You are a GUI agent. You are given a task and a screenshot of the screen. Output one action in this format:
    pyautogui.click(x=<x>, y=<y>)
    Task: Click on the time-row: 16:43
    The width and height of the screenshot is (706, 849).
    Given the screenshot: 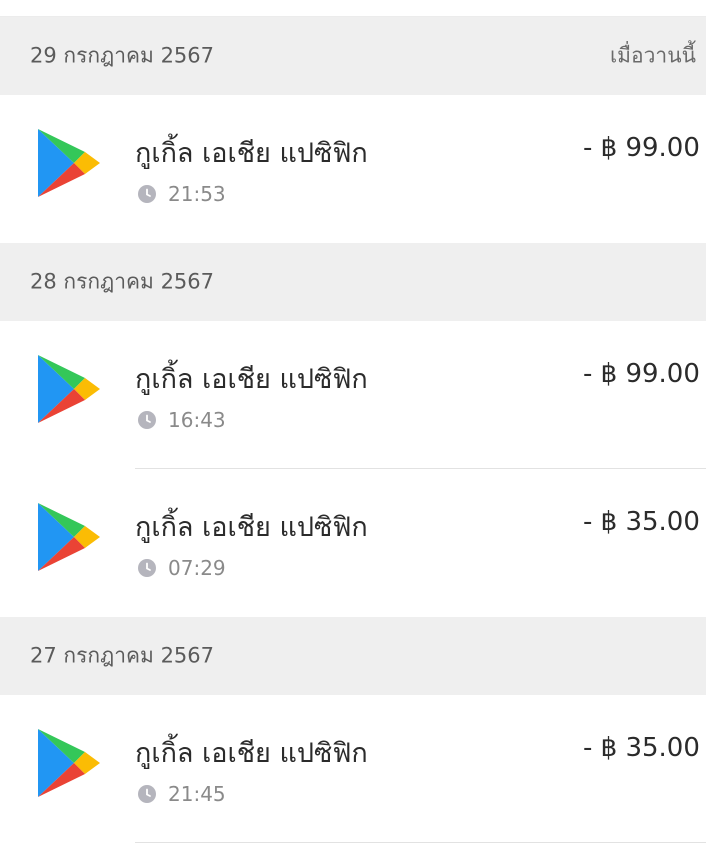 What is the action you would take?
    pyautogui.click(x=182, y=420)
    